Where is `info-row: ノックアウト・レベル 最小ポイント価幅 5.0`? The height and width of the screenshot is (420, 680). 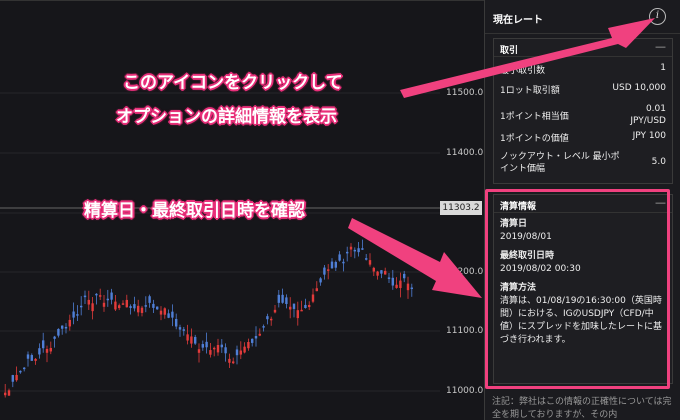
info-row: ノックアウト・レベル 最小ポイント価幅 5.0 is located at coordinates (583, 165).